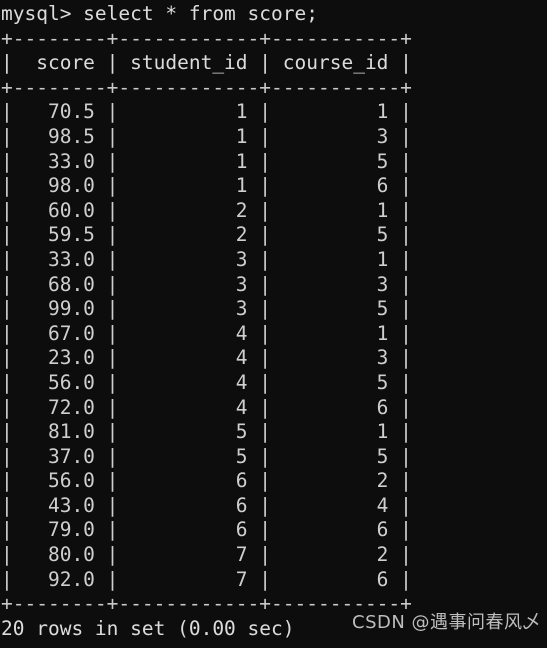 The width and height of the screenshot is (547, 648). Describe the element at coordinates (206, 309) in the screenshot. I see `table-row: | 99.0 | 3 | 5 |` at that location.